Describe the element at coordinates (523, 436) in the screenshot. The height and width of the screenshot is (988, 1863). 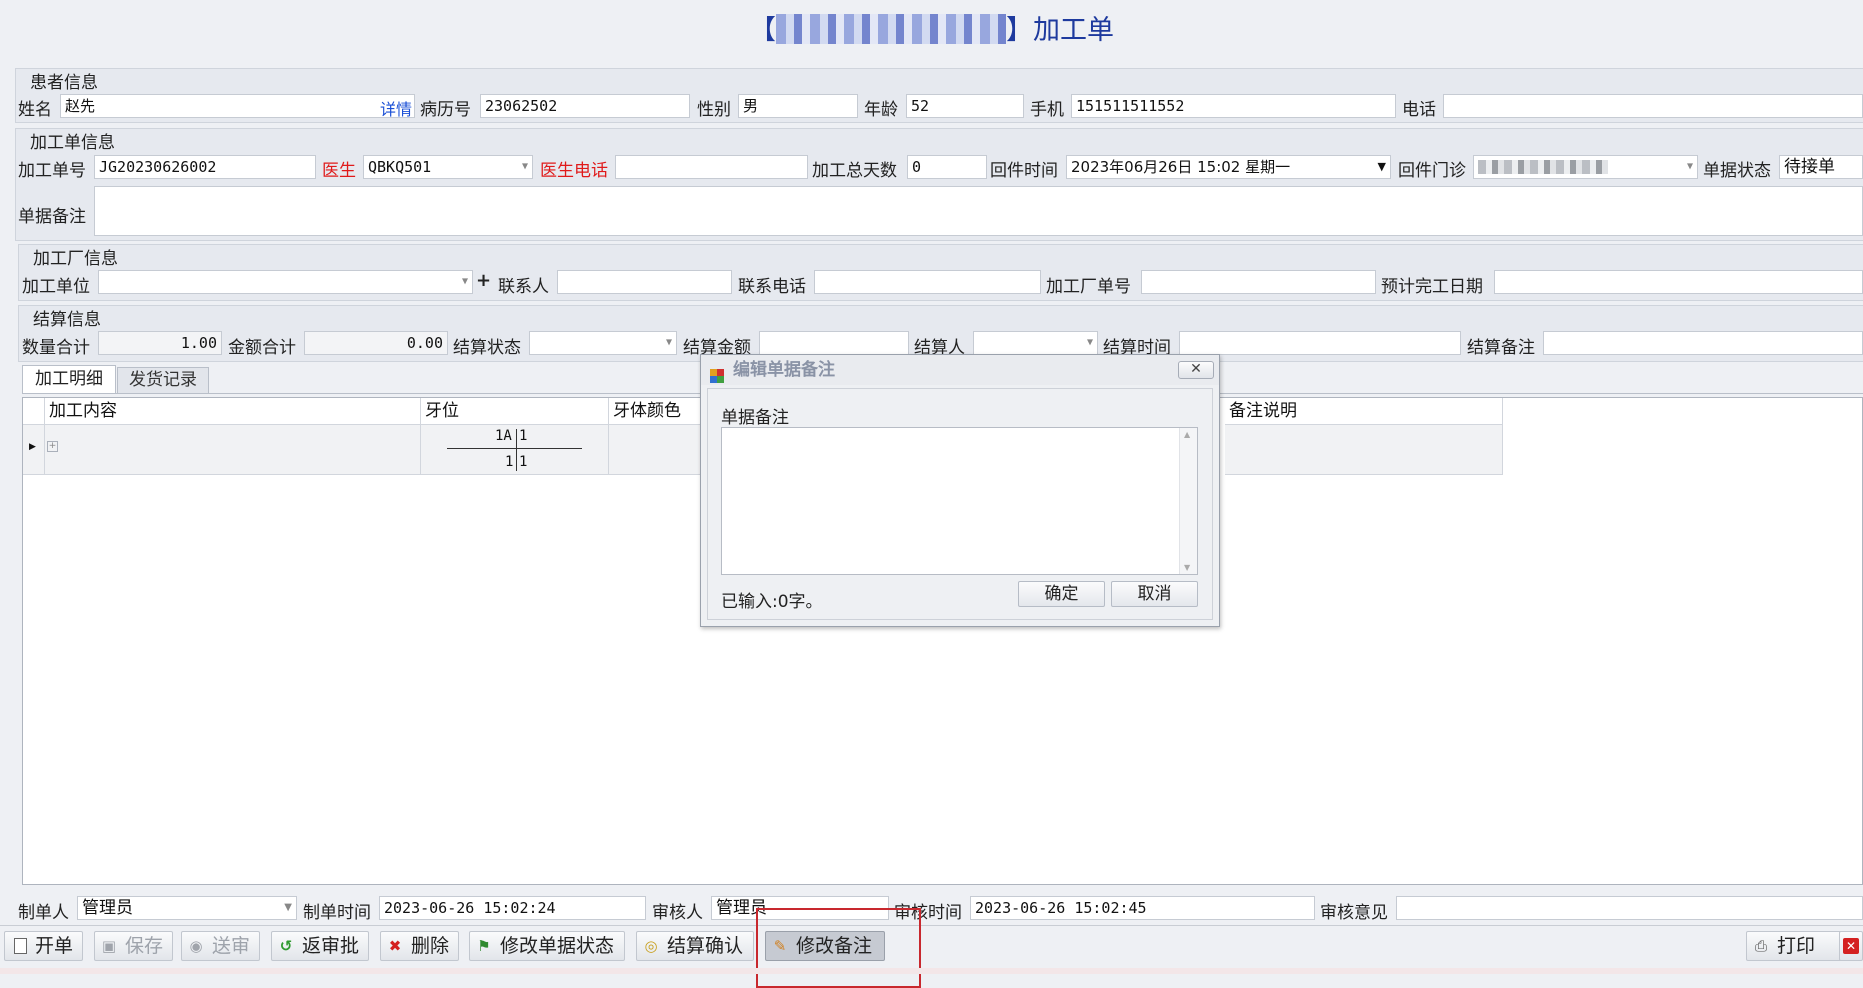
I see `tooth-upper-right: 1` at that location.